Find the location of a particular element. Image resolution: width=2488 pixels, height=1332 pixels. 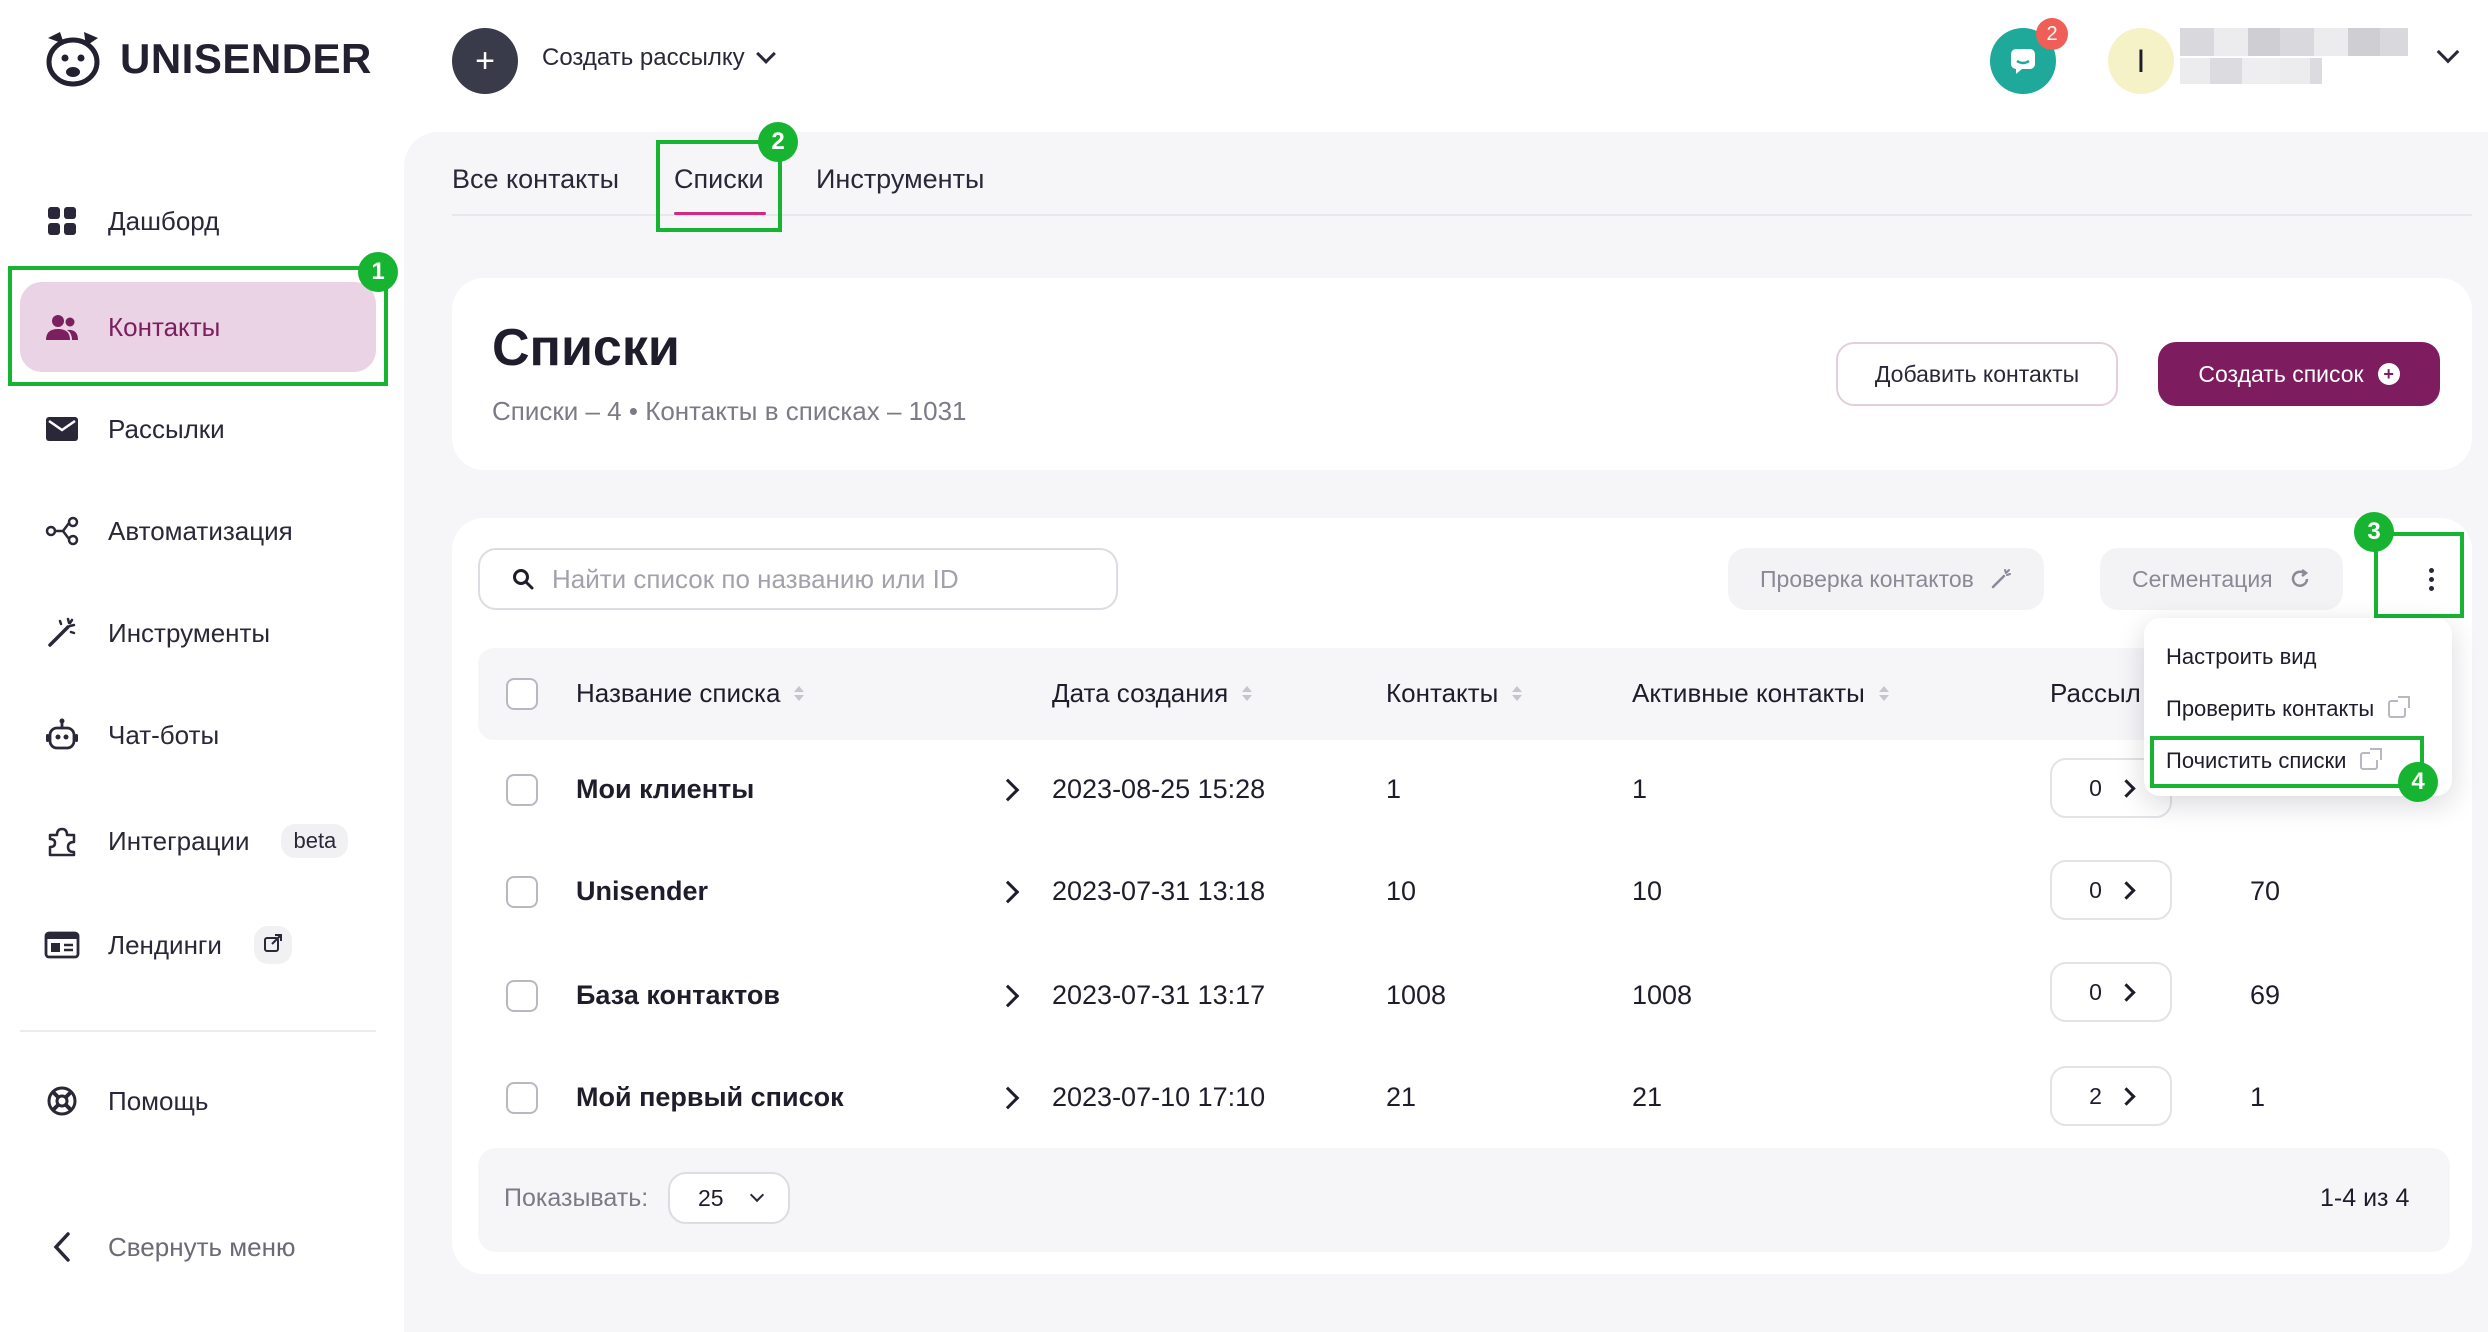

contacts-count: 21 is located at coordinates (1401, 1097).